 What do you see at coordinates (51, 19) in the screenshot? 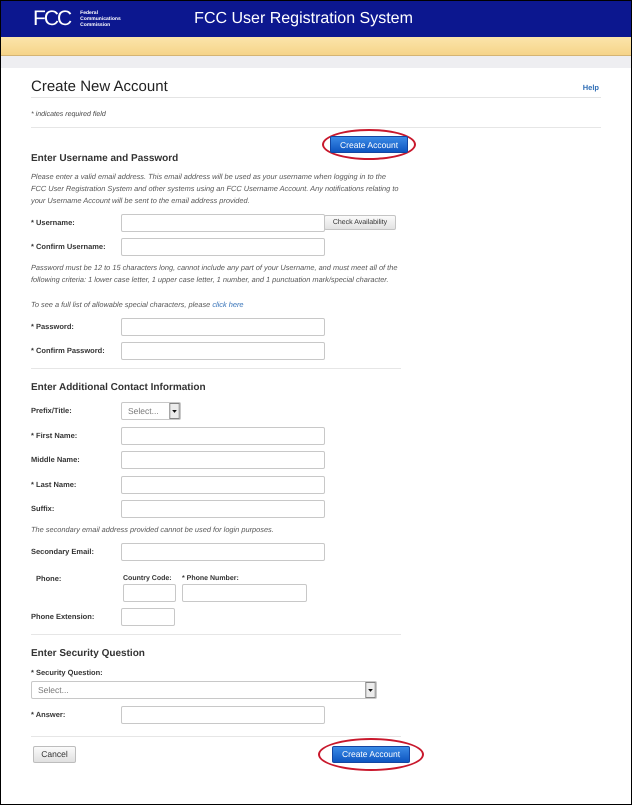
I see `logo: FCC` at bounding box center [51, 19].